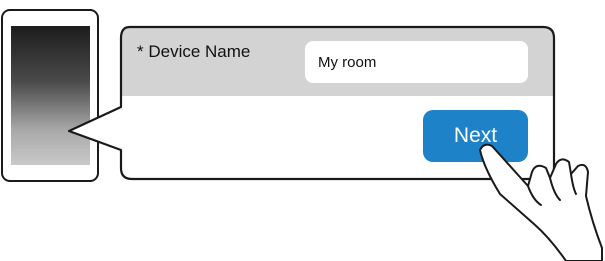 Image resolution: width=605 pixels, height=261 pixels. Describe the element at coordinates (416, 62) in the screenshot. I see `device-name-input: My room` at that location.